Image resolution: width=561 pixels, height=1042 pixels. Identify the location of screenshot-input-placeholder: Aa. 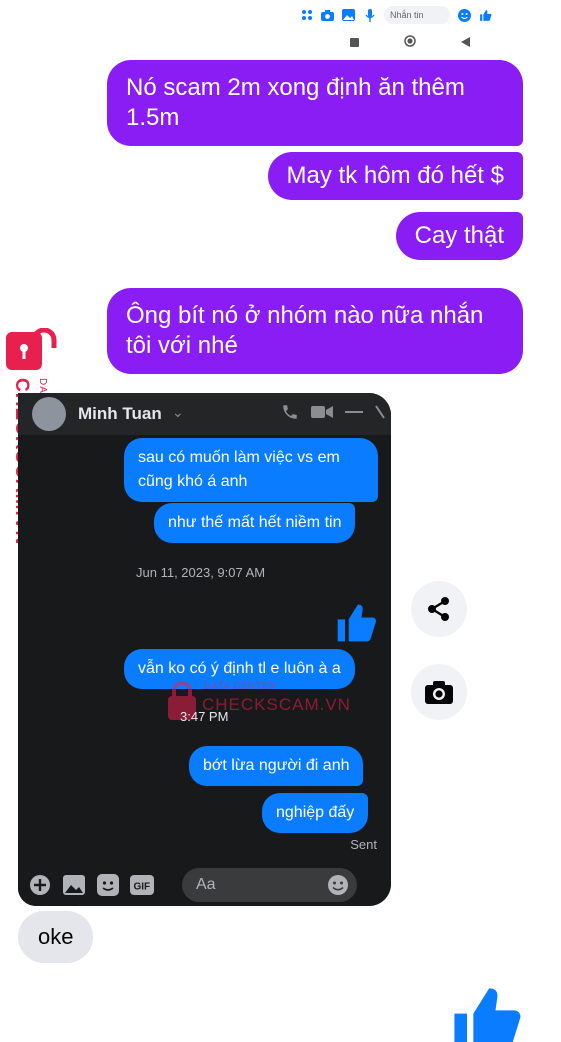
(206, 884).